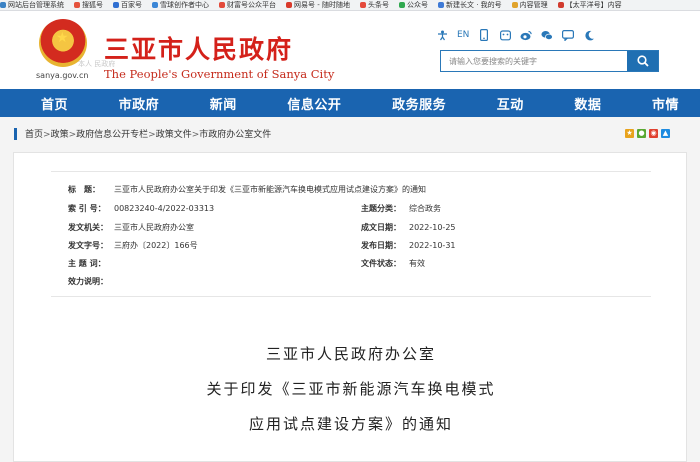  What do you see at coordinates (589, 35) in the screenshot?
I see `night-mode-icon` at bounding box center [589, 35].